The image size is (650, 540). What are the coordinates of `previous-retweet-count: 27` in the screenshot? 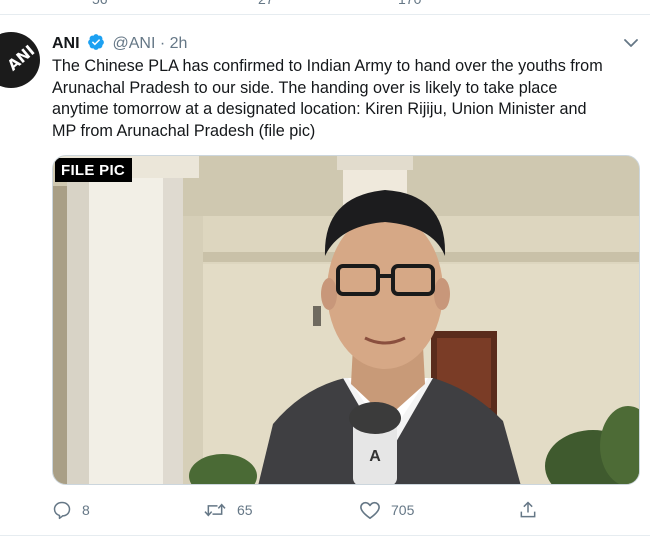 It's located at (266, 3).